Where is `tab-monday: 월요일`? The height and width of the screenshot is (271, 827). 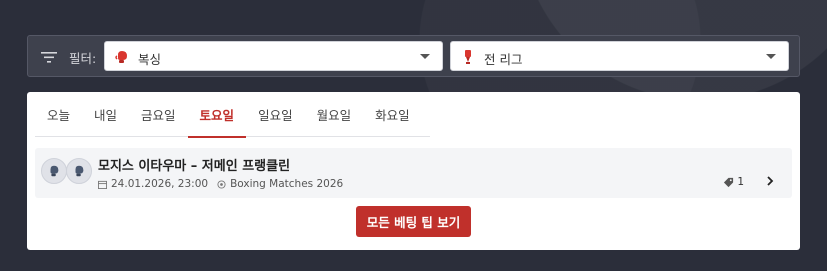
tab-monday: 월요일 is located at coordinates (334, 114).